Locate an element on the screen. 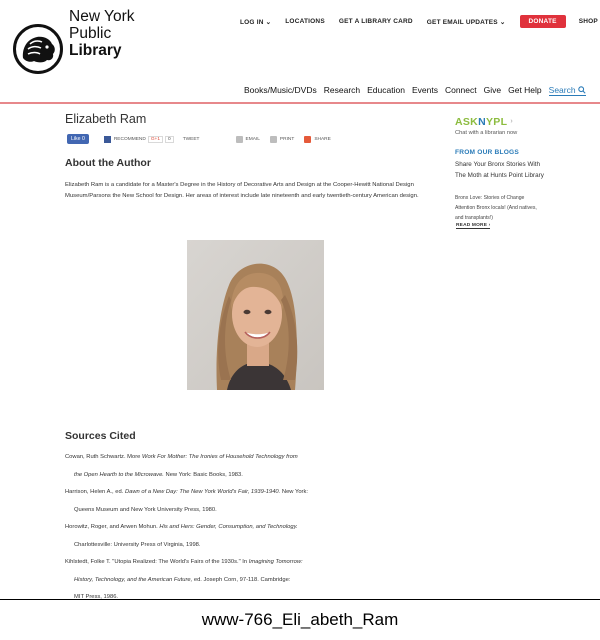 The image size is (600, 640). share-button: SHARE is located at coordinates (317, 139).